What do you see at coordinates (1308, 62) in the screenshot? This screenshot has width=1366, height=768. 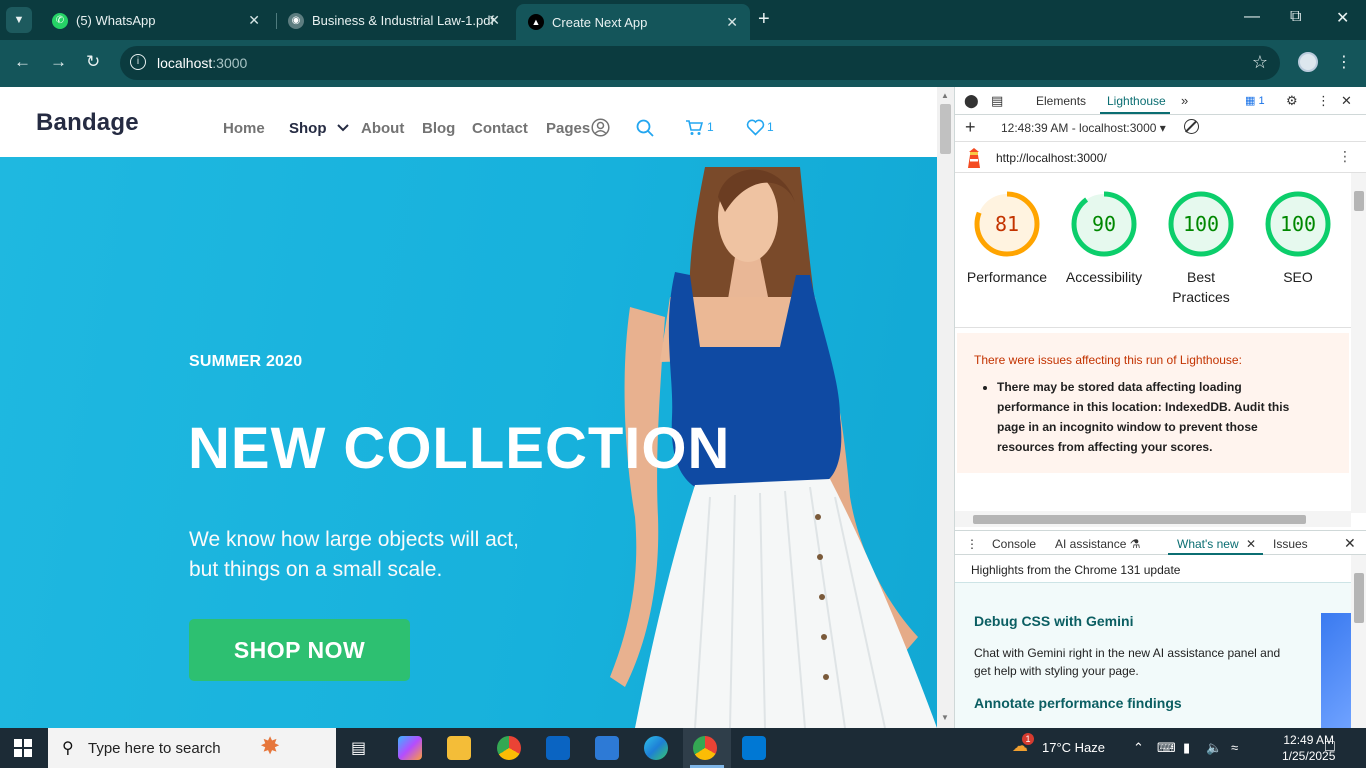 I see `profile-avatar` at bounding box center [1308, 62].